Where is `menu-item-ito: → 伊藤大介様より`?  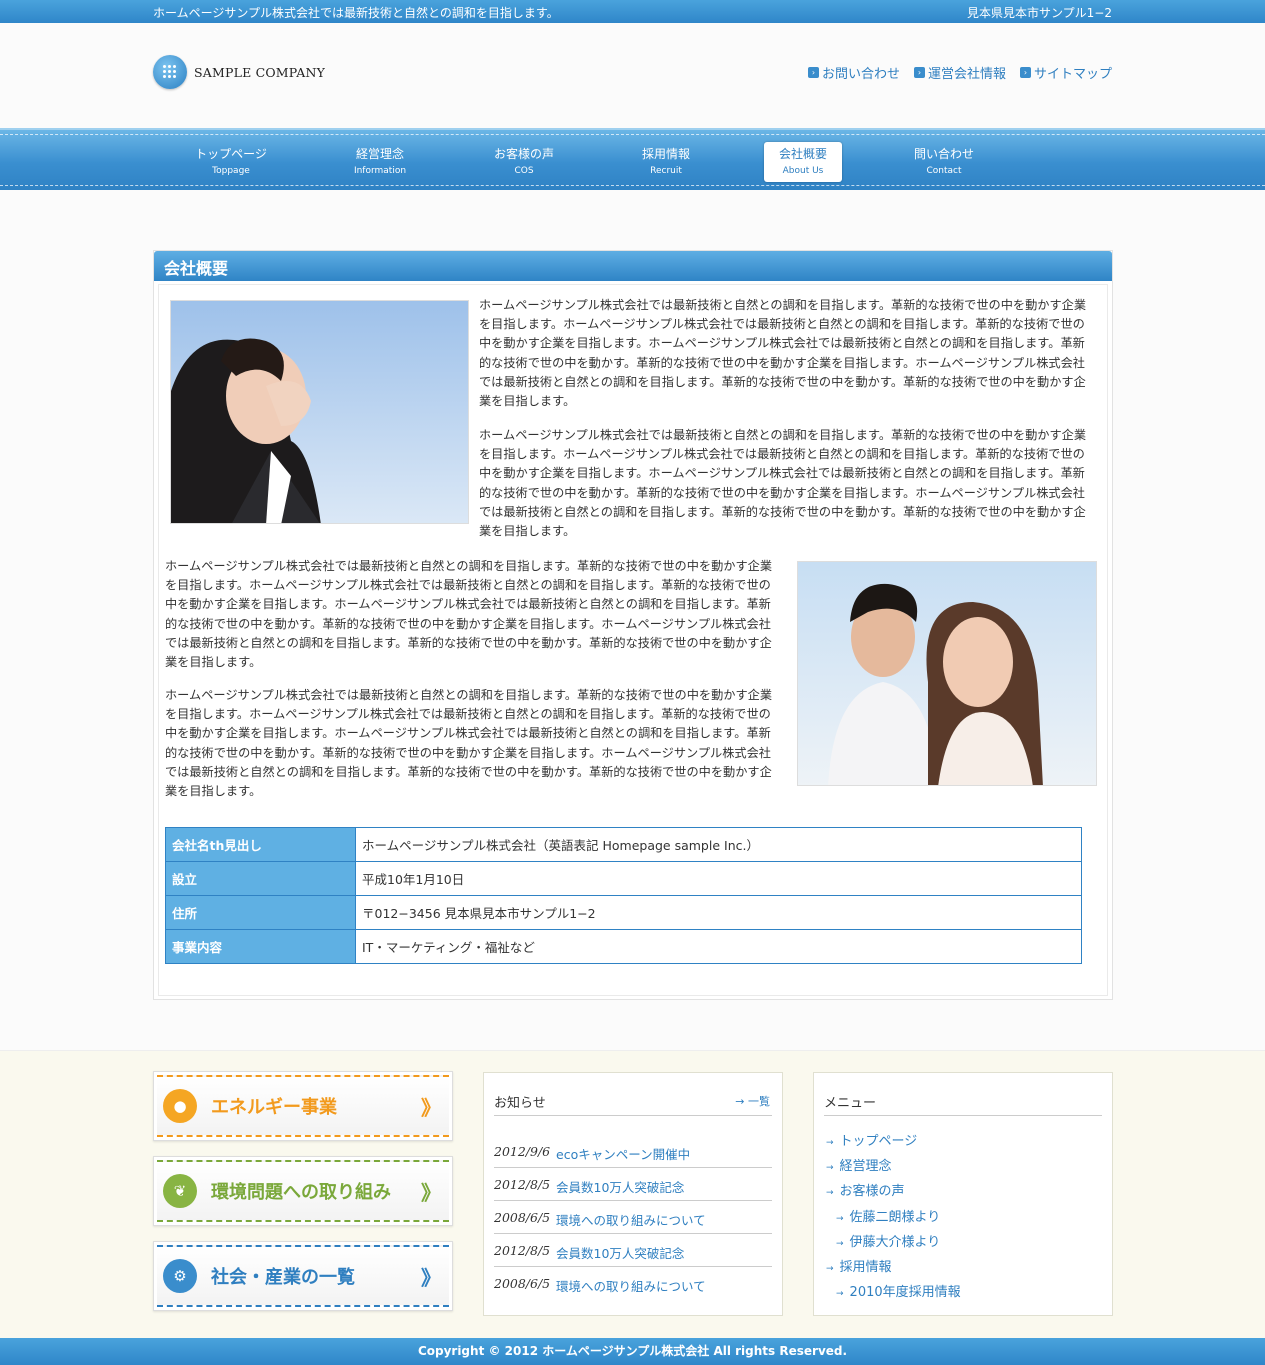 menu-item-ito: → 伊藤大介様より is located at coordinates (888, 1240).